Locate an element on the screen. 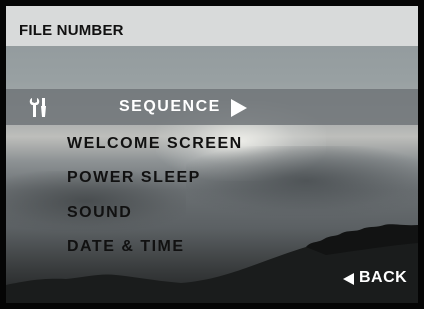  menu-item-label: SOUND is located at coordinates (100, 212).